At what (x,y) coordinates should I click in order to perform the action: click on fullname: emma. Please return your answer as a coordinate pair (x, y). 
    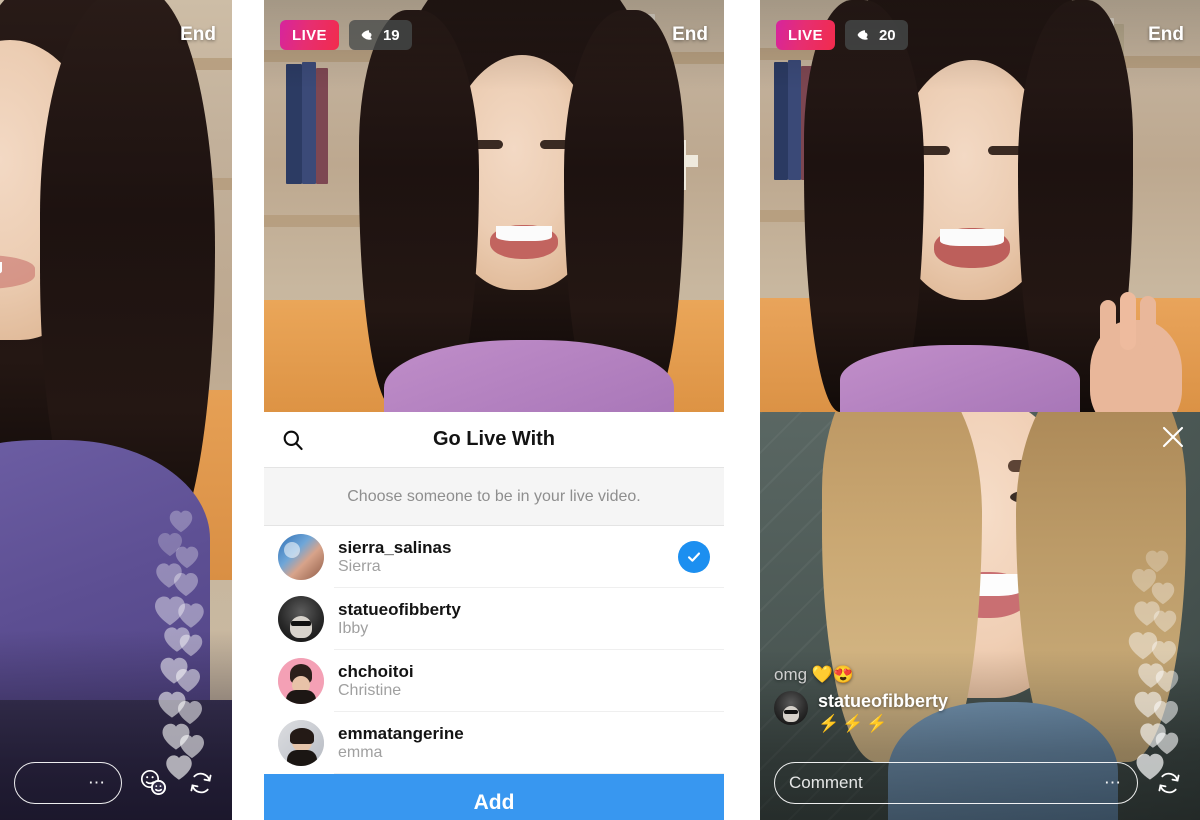
    Looking at the image, I should click on (360, 752).